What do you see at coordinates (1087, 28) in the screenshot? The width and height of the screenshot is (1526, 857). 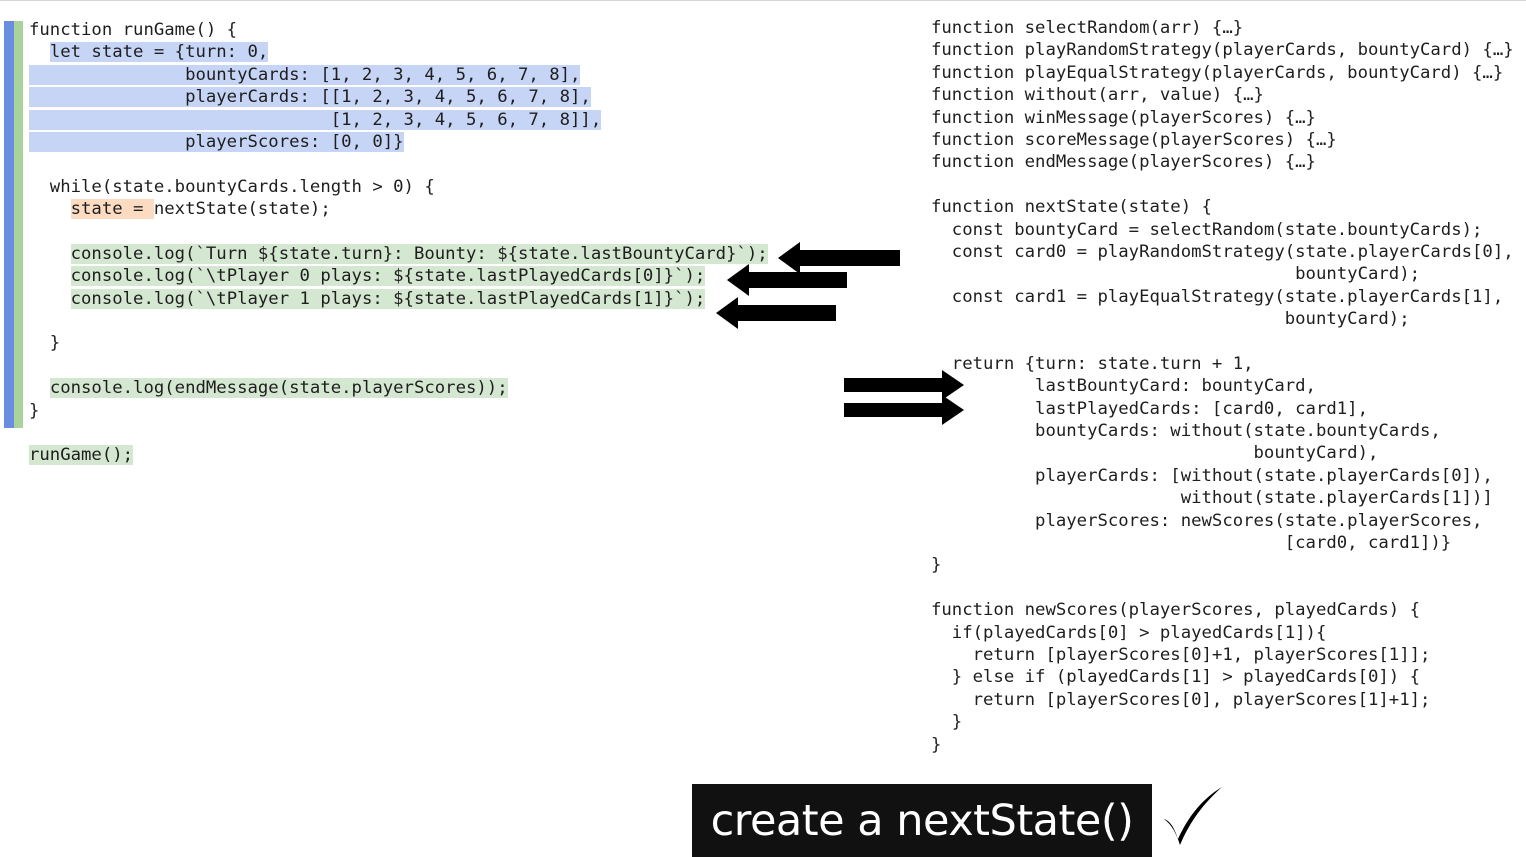 I see `right-code-line: function selectRandom(arr) {…}` at bounding box center [1087, 28].